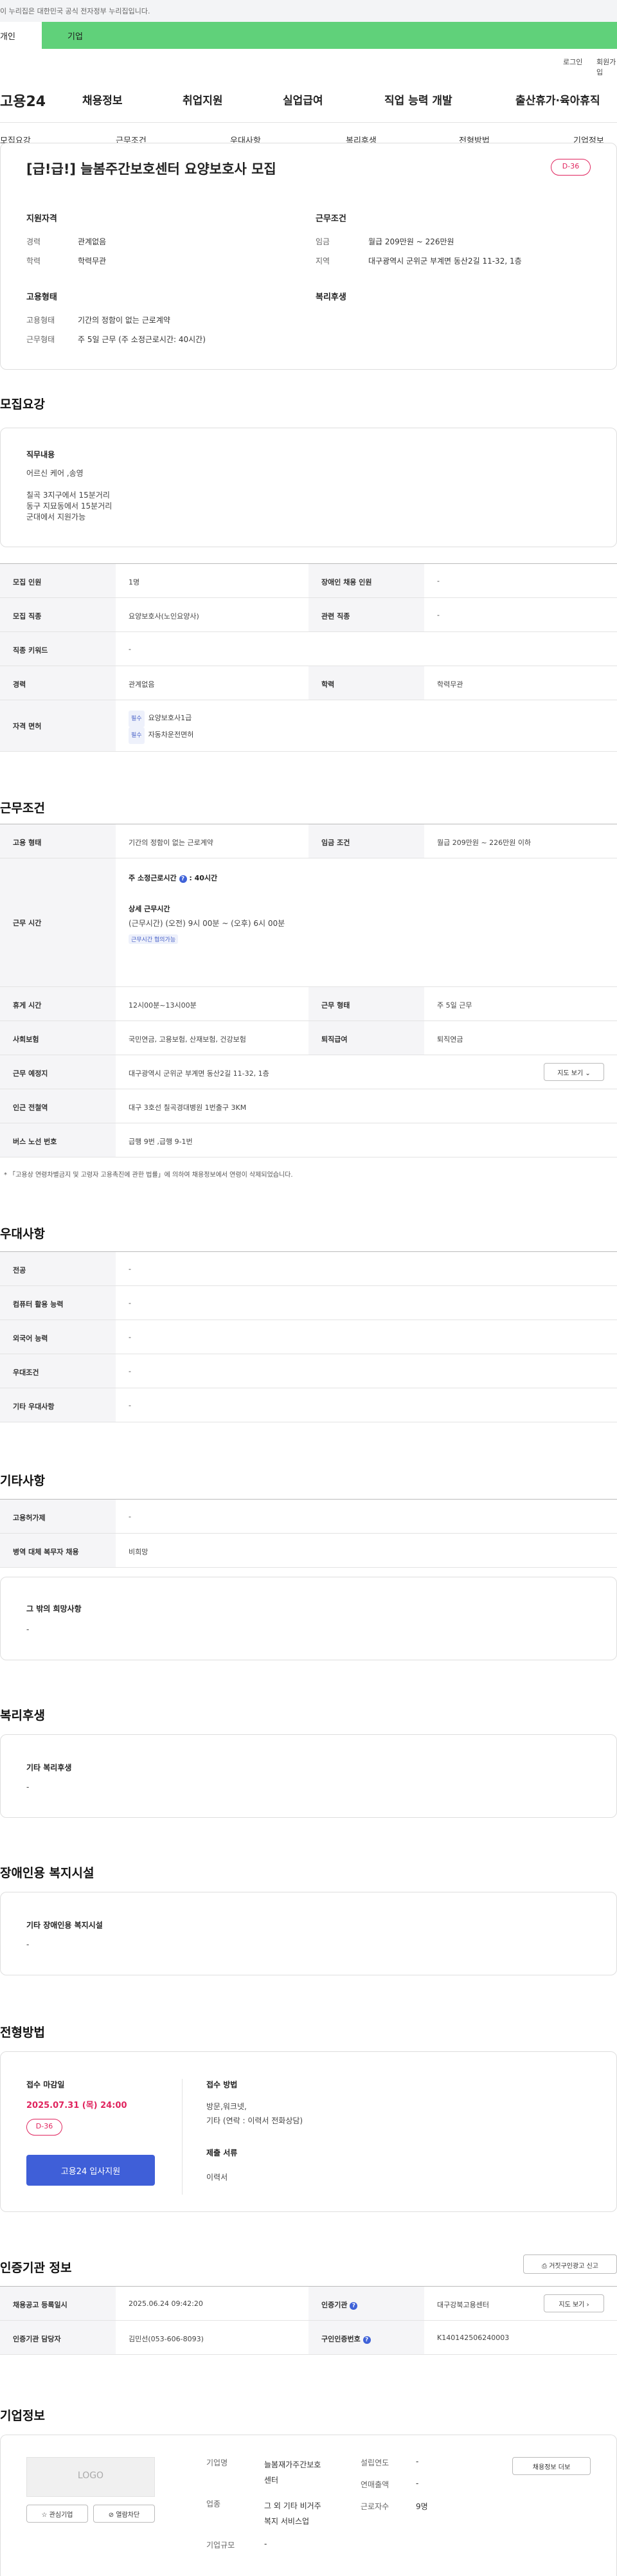 This screenshot has height=2576, width=617. What do you see at coordinates (58, 1140) in the screenshot?
I see `row-label: 버스 노선 번호` at bounding box center [58, 1140].